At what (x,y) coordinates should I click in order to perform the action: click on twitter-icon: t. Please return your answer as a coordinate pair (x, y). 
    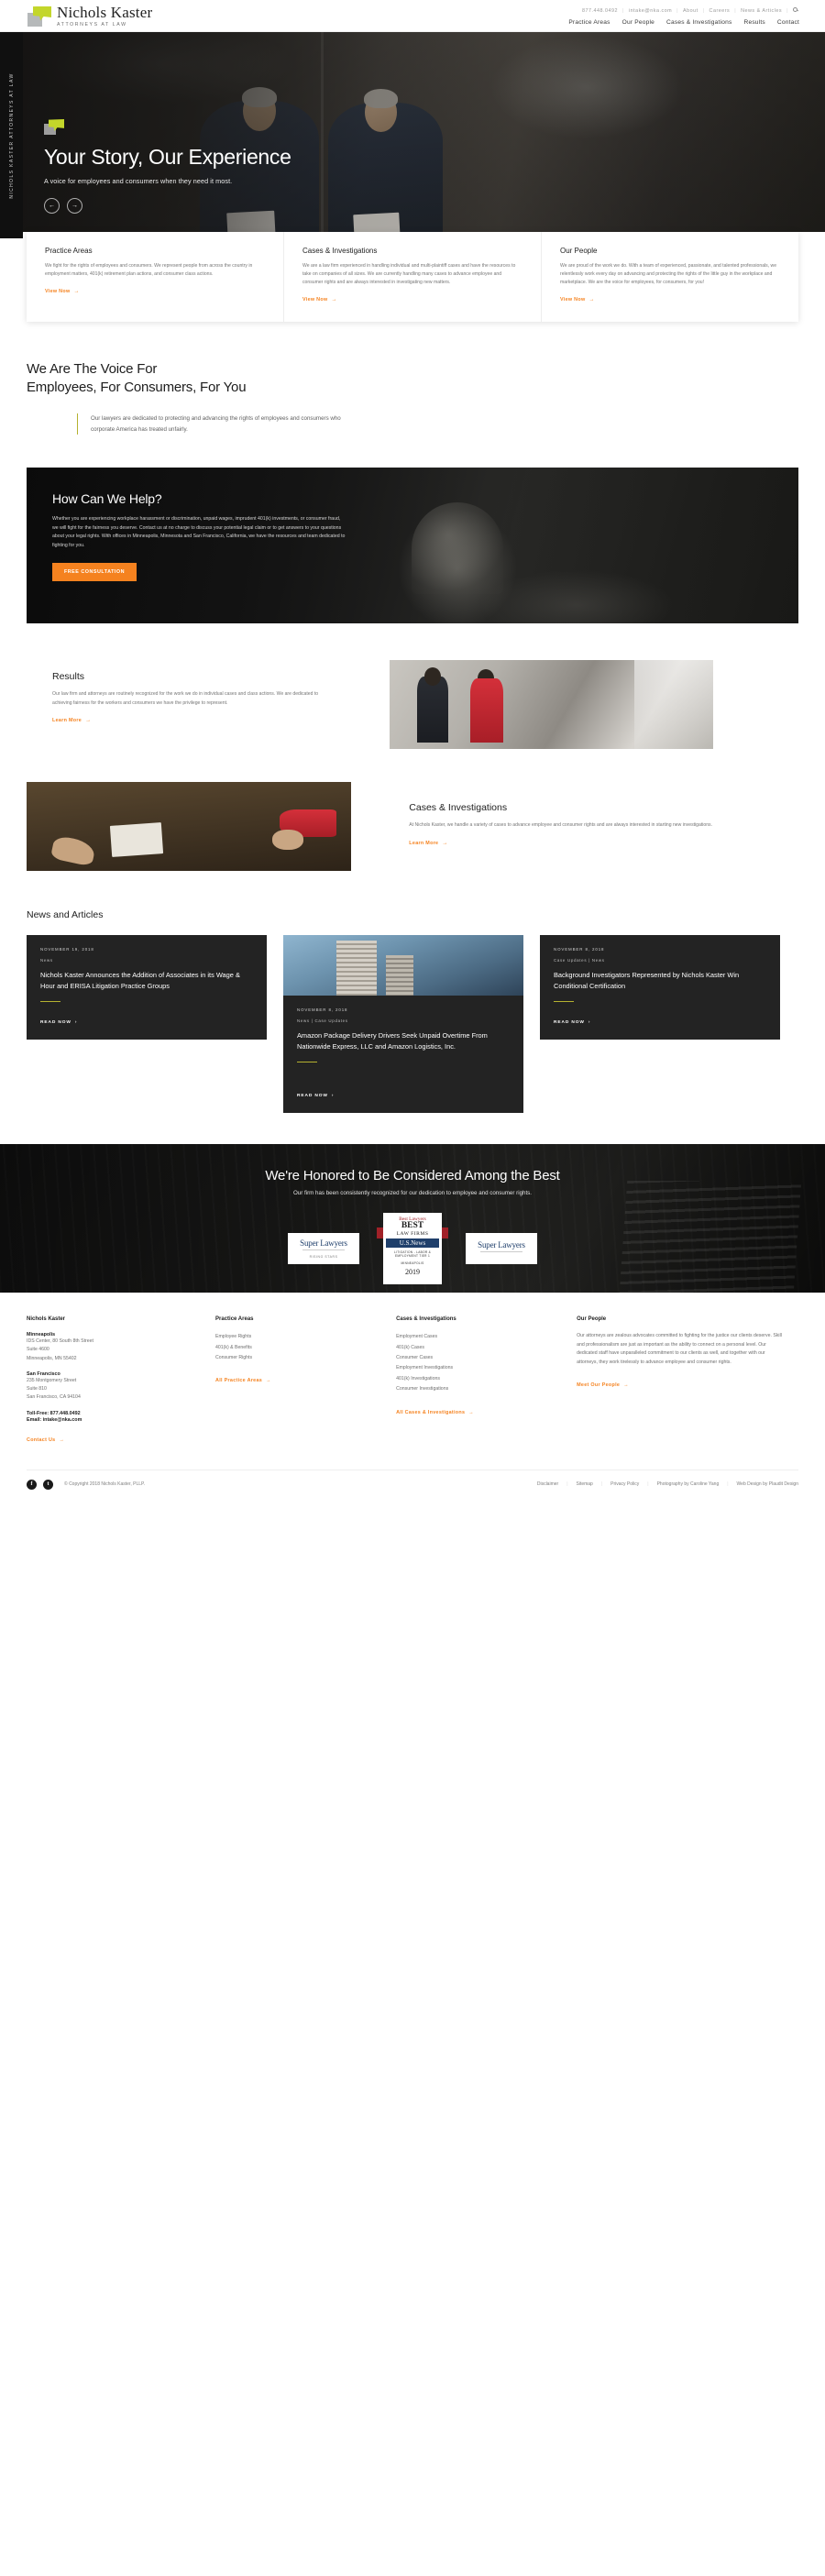
    Looking at the image, I should click on (48, 1485).